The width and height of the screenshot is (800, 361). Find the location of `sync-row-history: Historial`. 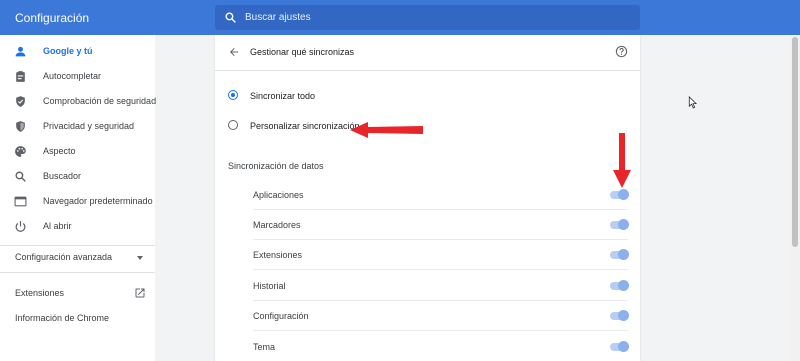

sync-row-history: Historial is located at coordinates (441, 286).